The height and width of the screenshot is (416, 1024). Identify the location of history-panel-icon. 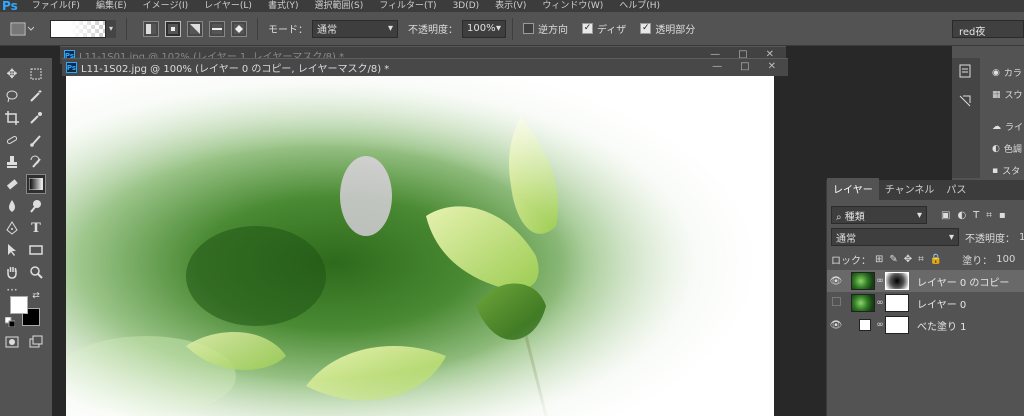
(965, 72).